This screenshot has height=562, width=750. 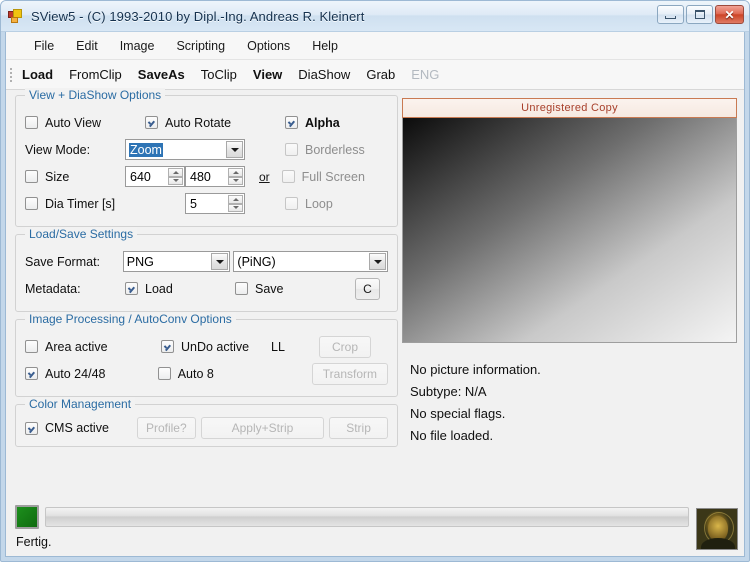 I want to click on checkbox-area-active: Area active, so click(x=93, y=347).